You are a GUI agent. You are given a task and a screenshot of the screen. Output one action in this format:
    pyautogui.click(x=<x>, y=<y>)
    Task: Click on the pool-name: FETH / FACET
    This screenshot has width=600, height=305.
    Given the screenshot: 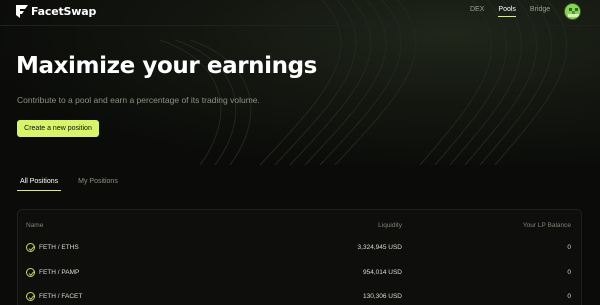 What is the action you would take?
    pyautogui.click(x=61, y=296)
    